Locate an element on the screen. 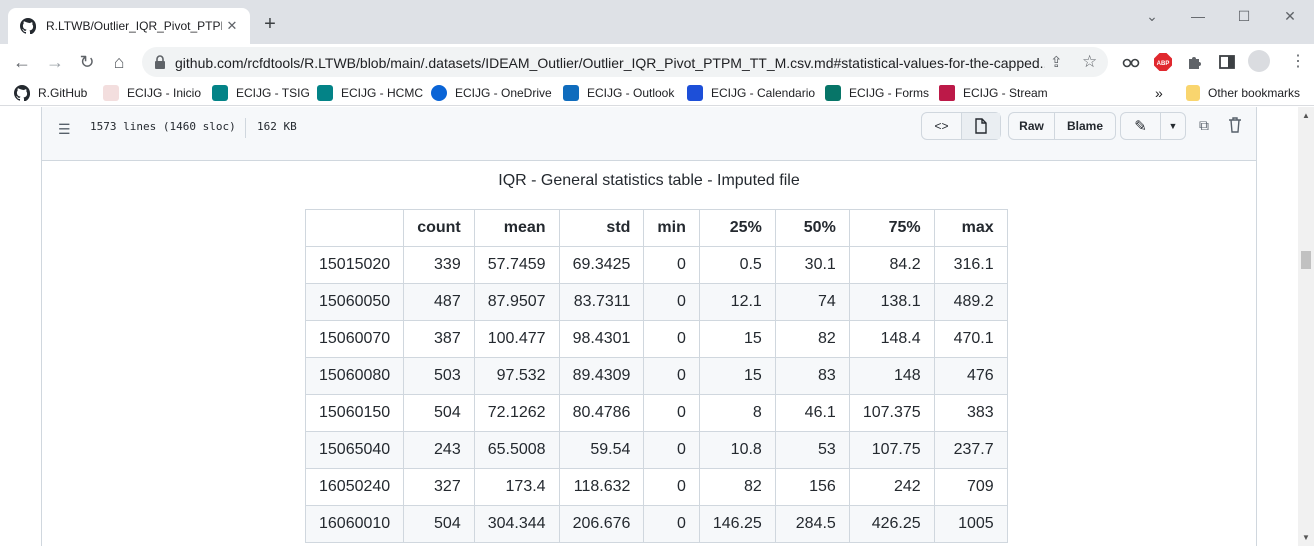  table-cell: 30.1 is located at coordinates (812, 265).